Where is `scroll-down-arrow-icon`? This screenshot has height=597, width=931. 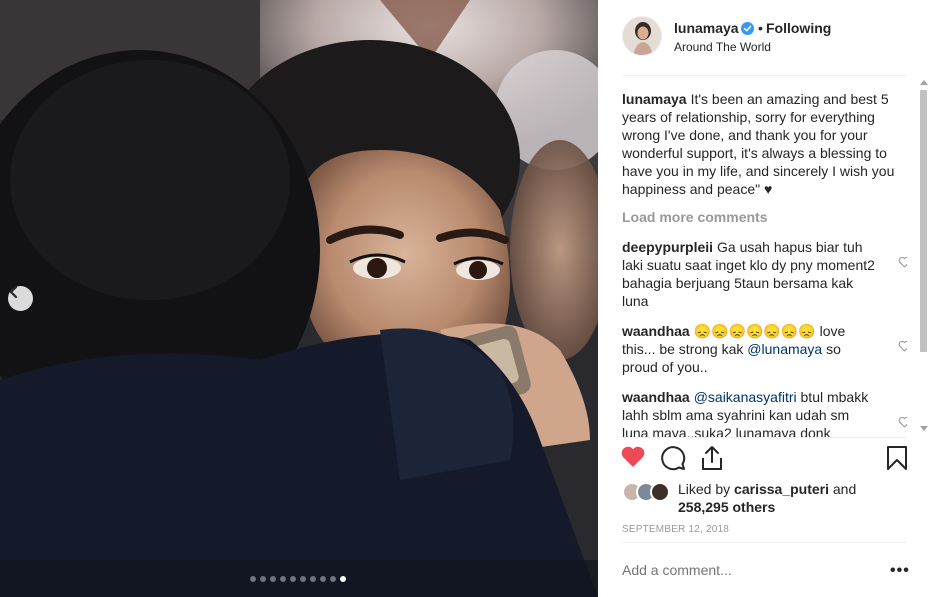
scroll-down-arrow-icon is located at coordinates (924, 428).